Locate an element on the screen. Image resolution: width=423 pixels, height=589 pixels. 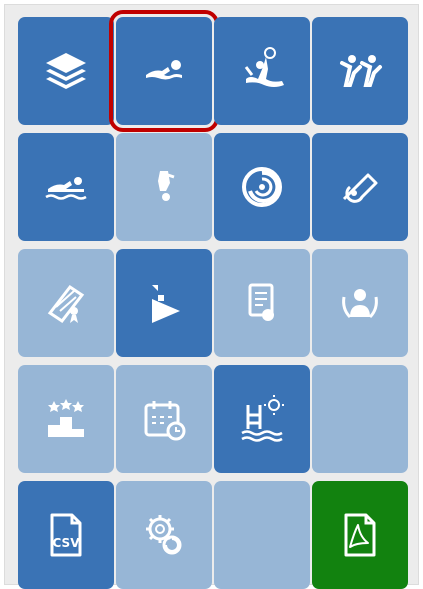
tile-calendar-clock is located at coordinates (164, 419).